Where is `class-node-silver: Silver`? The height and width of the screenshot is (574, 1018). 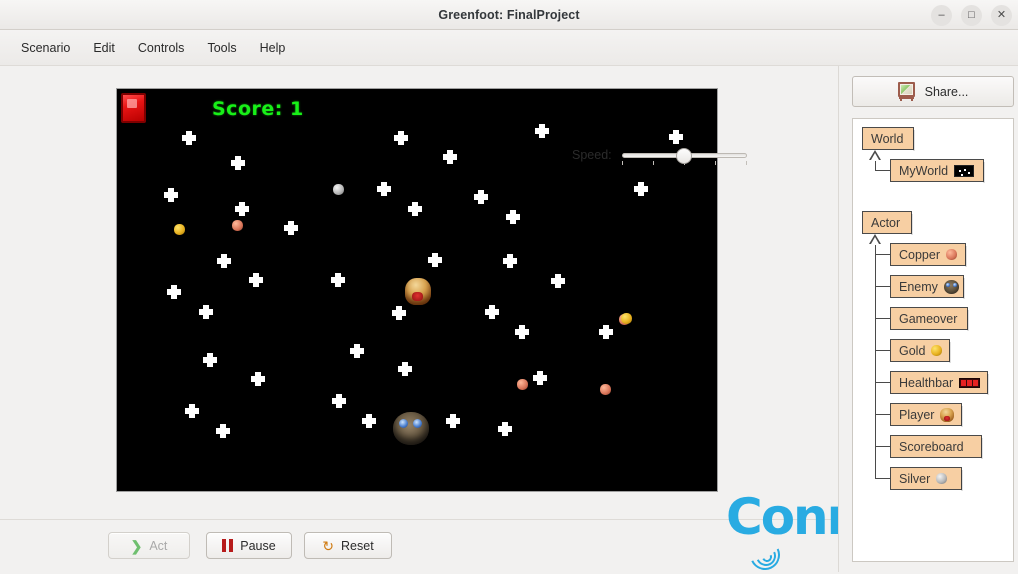 class-node-silver: Silver is located at coordinates (926, 479).